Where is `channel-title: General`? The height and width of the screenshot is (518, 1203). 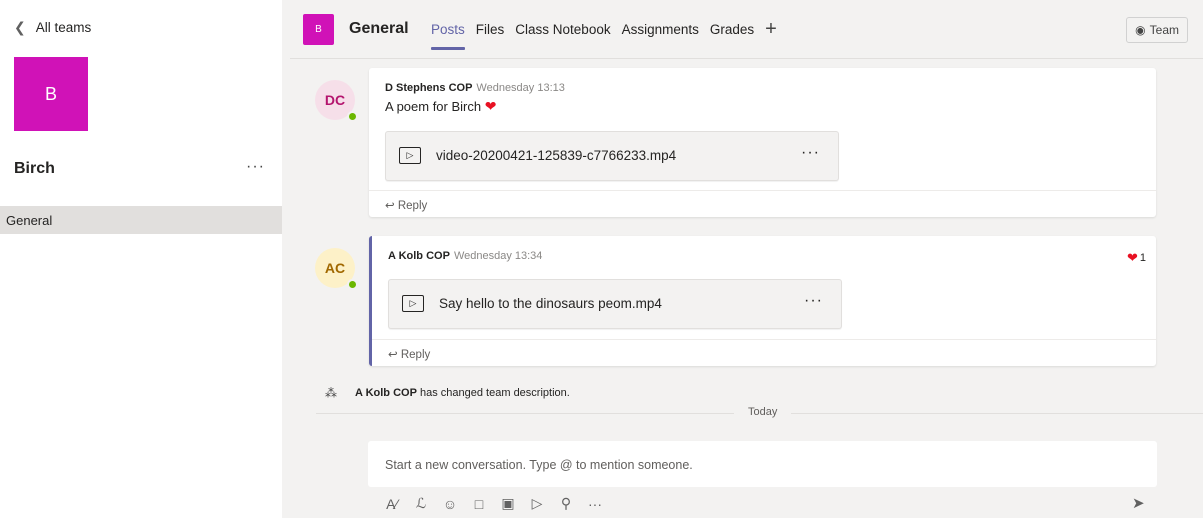 channel-title: General is located at coordinates (379, 28).